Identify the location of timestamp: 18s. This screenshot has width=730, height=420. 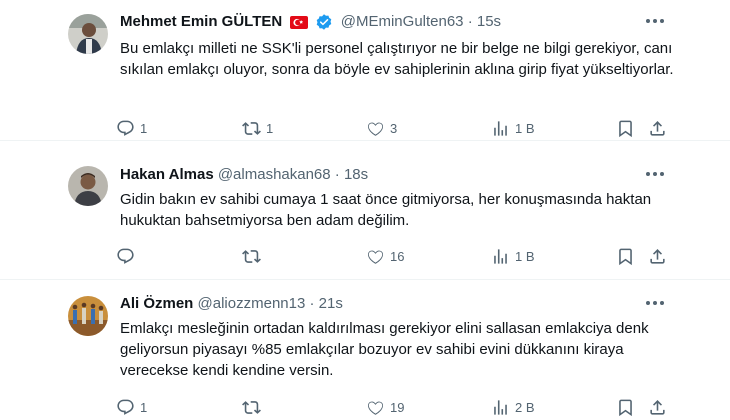
(356, 174).